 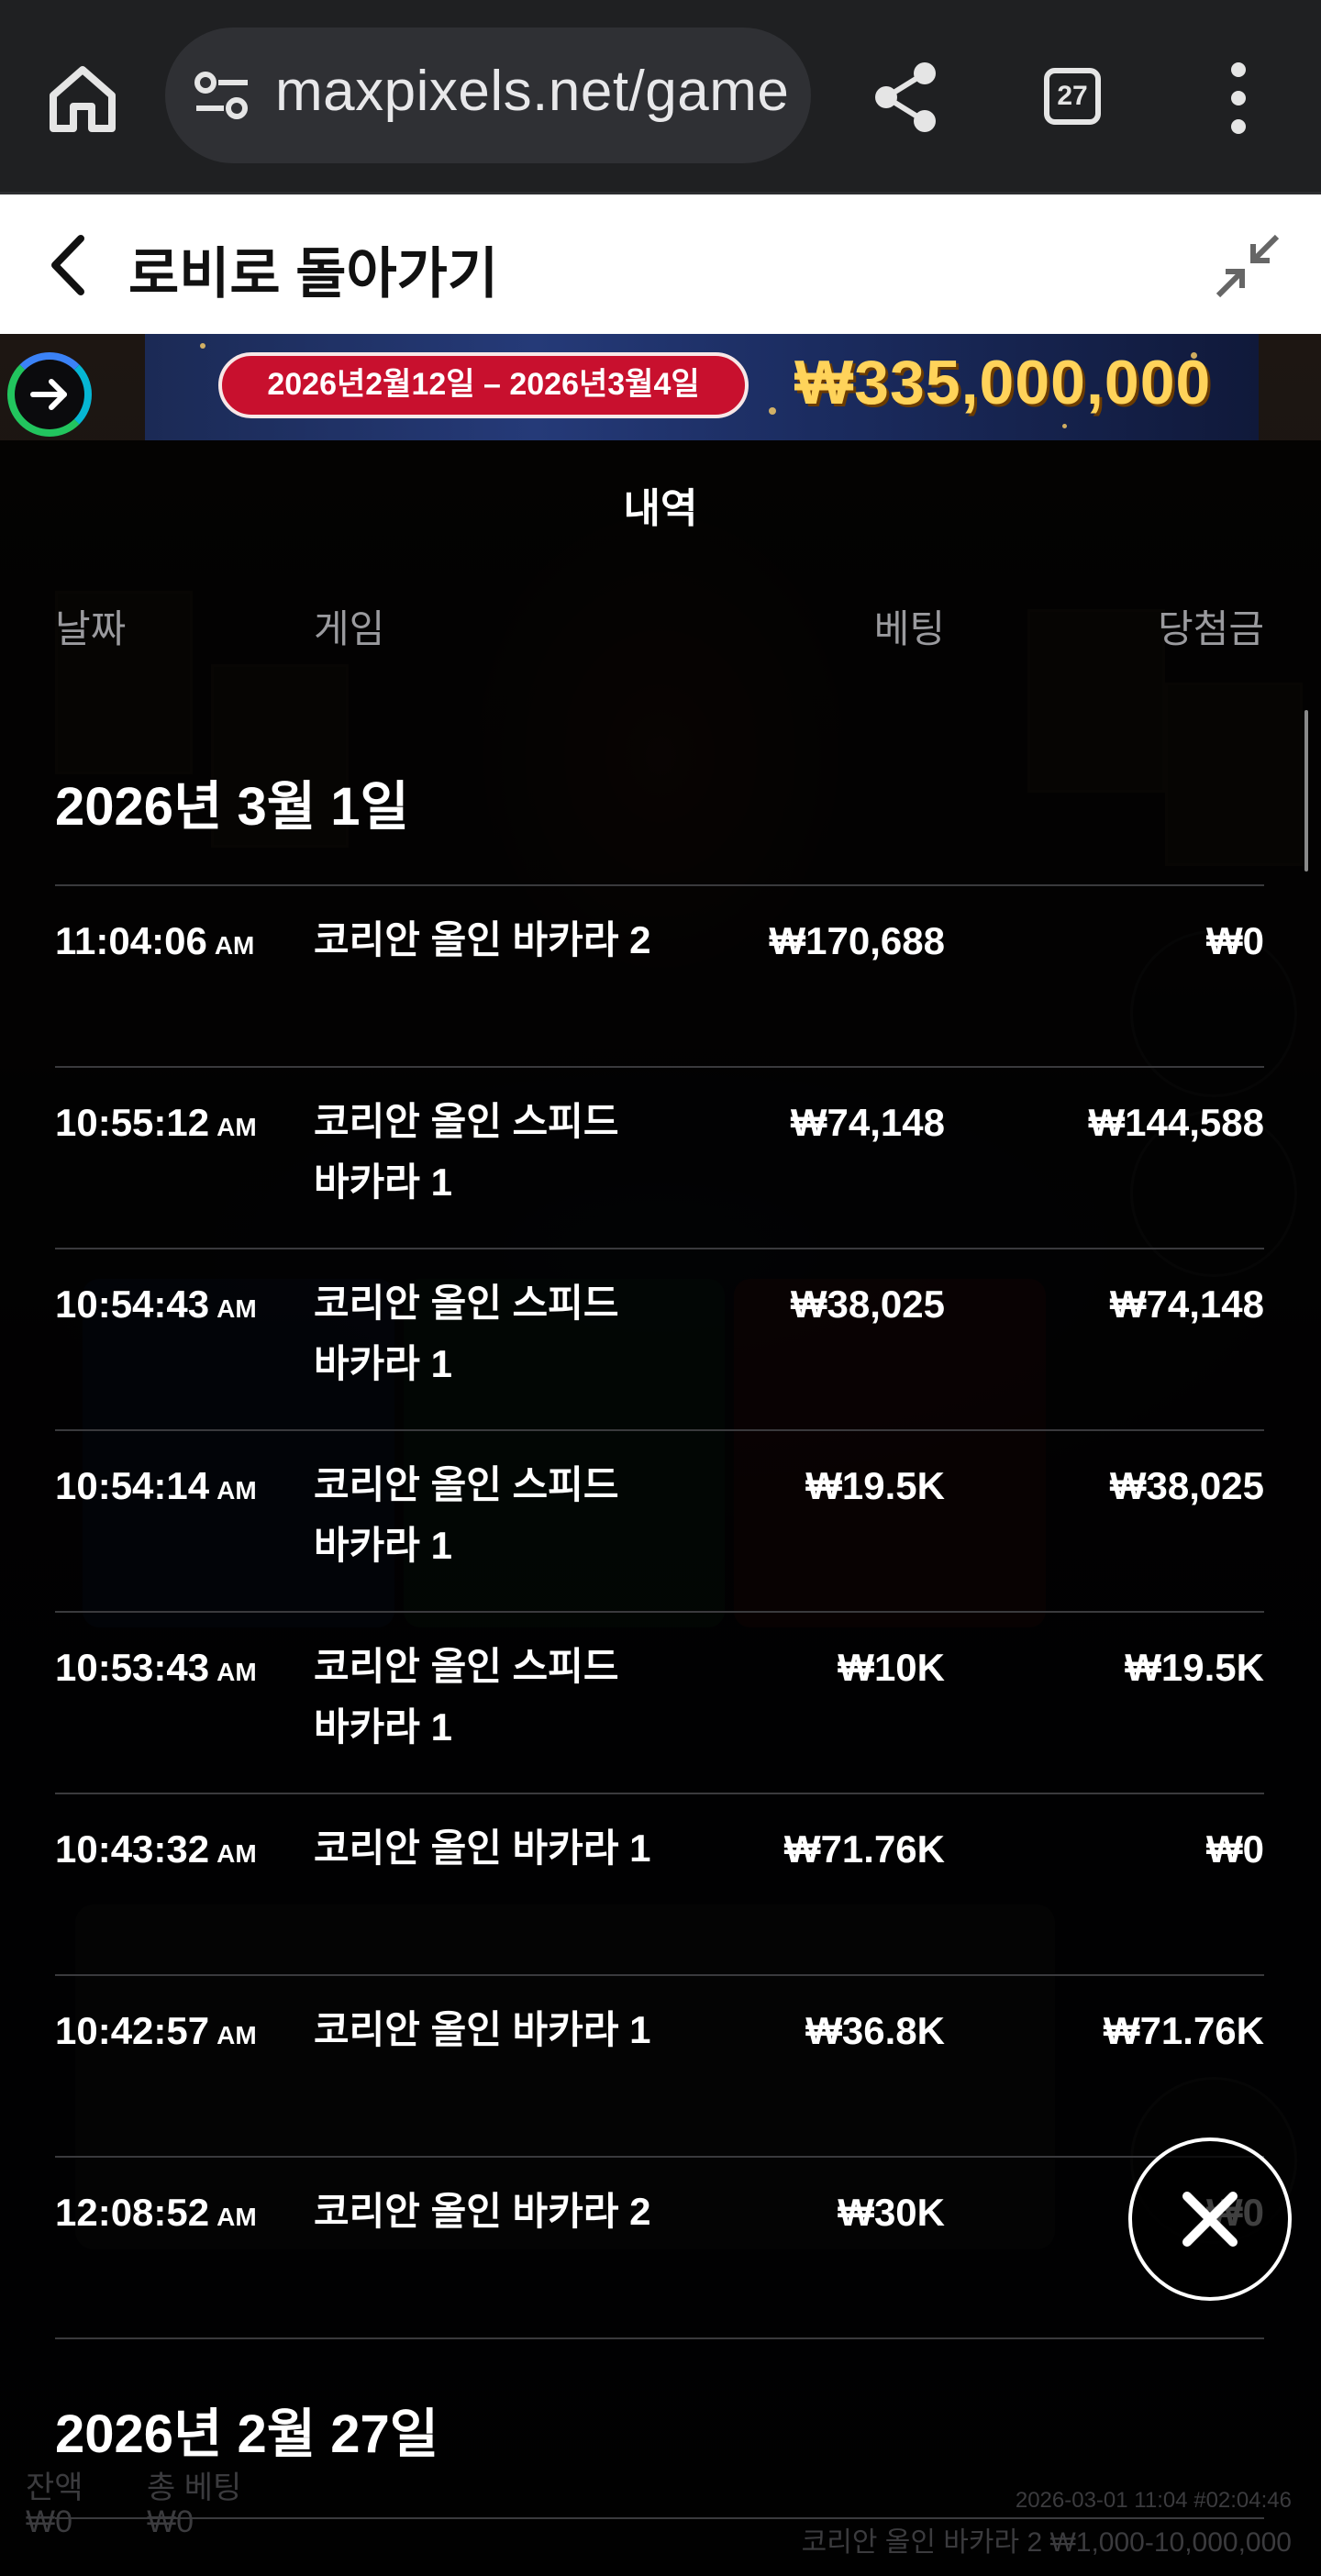 What do you see at coordinates (170, 2521) in the screenshot?
I see `total-bet-value: ₩0` at bounding box center [170, 2521].